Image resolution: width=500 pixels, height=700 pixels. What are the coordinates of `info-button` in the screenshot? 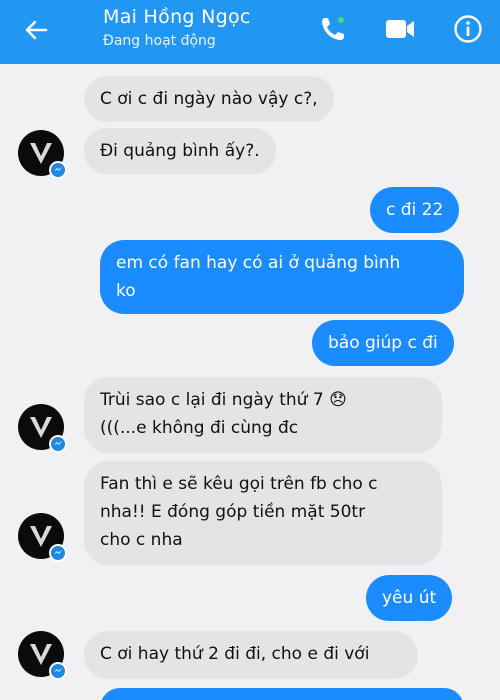 It's located at (468, 29).